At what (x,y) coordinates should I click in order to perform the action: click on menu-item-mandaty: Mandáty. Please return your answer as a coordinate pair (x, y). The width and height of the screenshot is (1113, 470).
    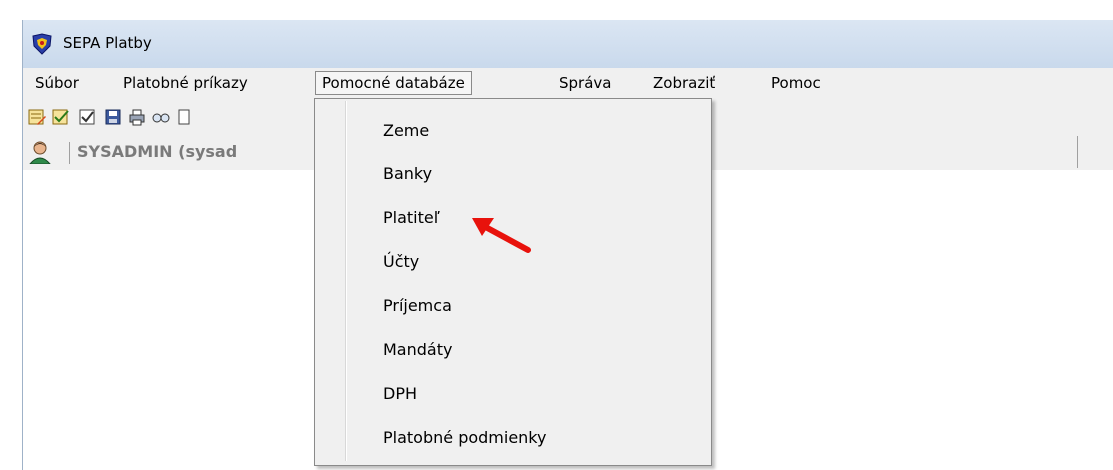
    Looking at the image, I should click on (524, 350).